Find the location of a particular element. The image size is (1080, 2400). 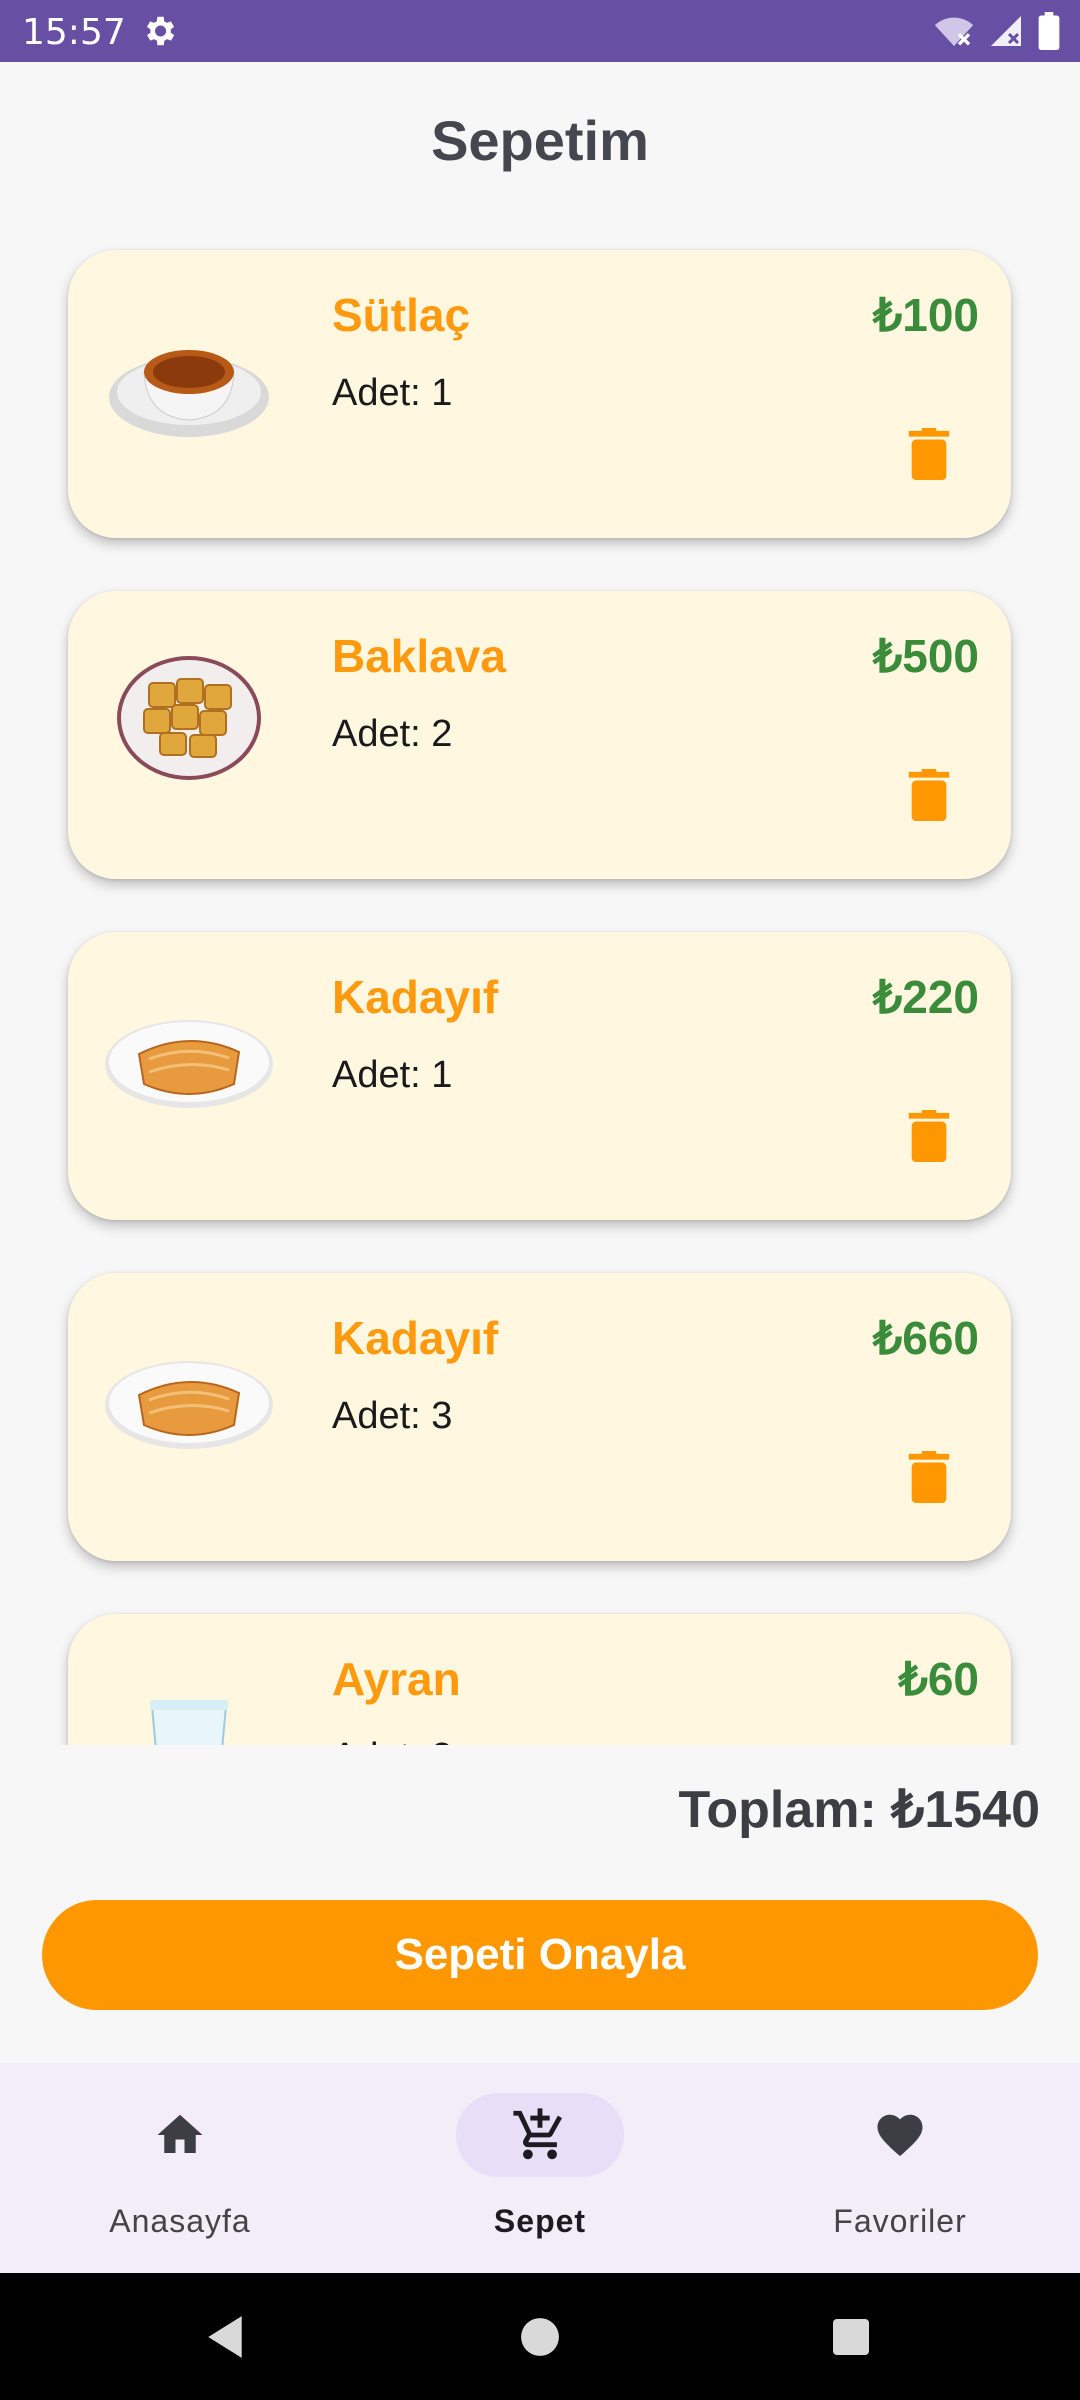

nav-item-favorites: Favoriler is located at coordinates (900, 2168).